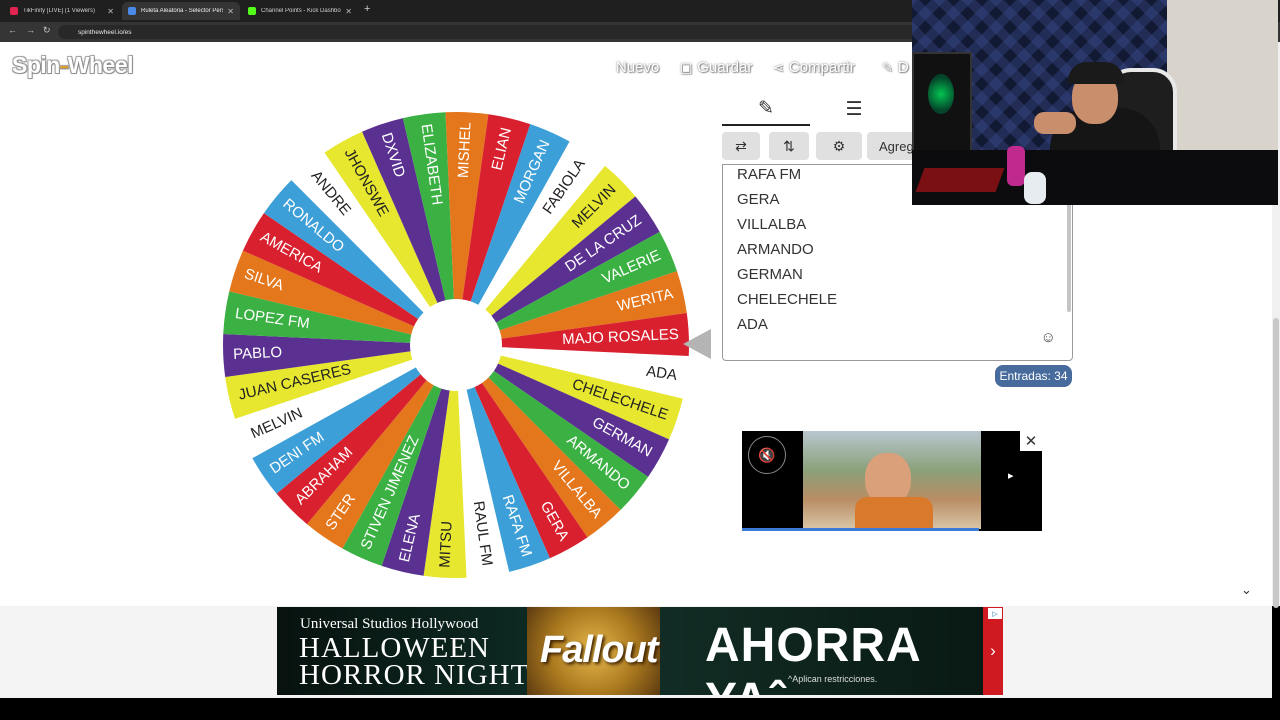  What do you see at coordinates (423, 675) in the screenshot?
I see `banner-line-horror-nights: HORROR NIGHTS` at bounding box center [423, 675].